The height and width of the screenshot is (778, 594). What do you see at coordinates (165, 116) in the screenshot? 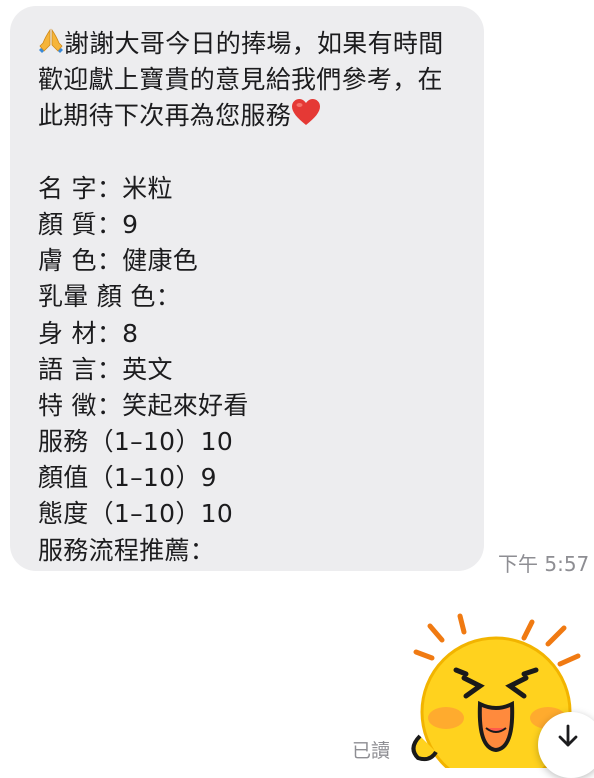
I see `message-text-3: 此期待下次再為您服務` at bounding box center [165, 116].